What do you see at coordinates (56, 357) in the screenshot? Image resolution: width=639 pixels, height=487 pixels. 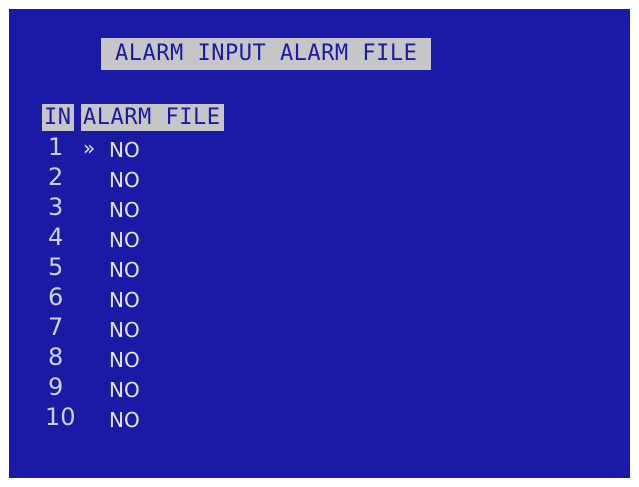 I see `input-number: 8` at bounding box center [56, 357].